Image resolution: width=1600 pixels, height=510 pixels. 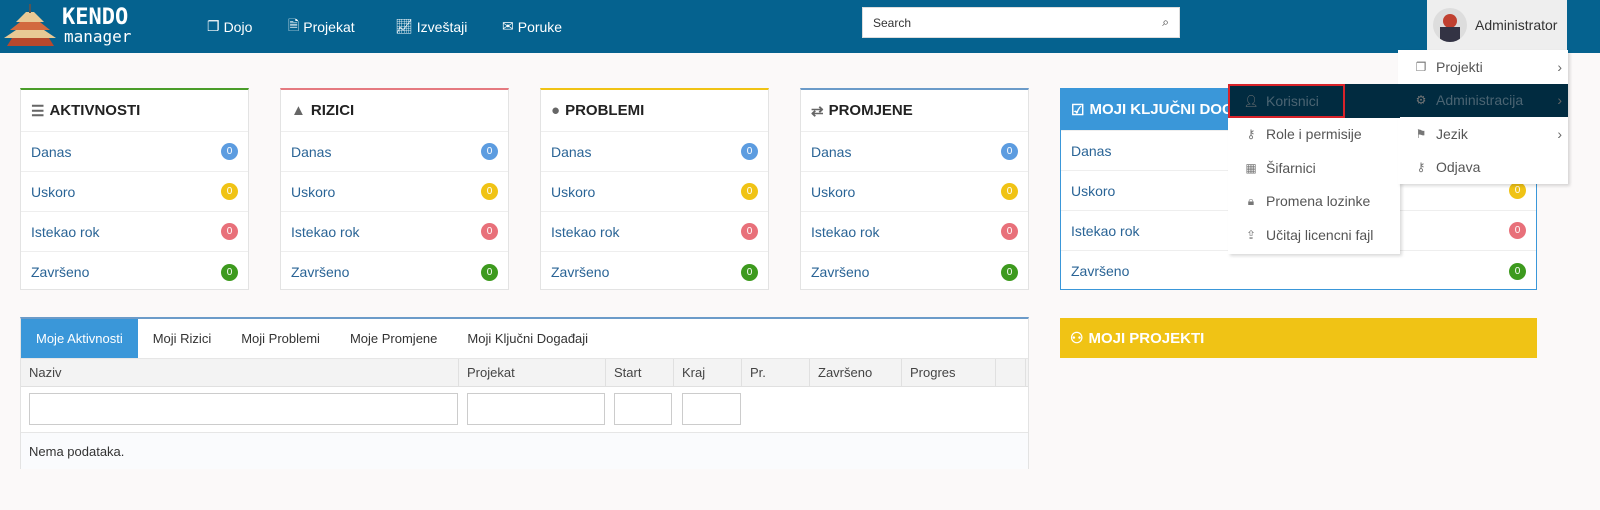 What do you see at coordinates (1483, 67) in the screenshot?
I see `user-menu-item: ❐ Projekti ›` at bounding box center [1483, 67].